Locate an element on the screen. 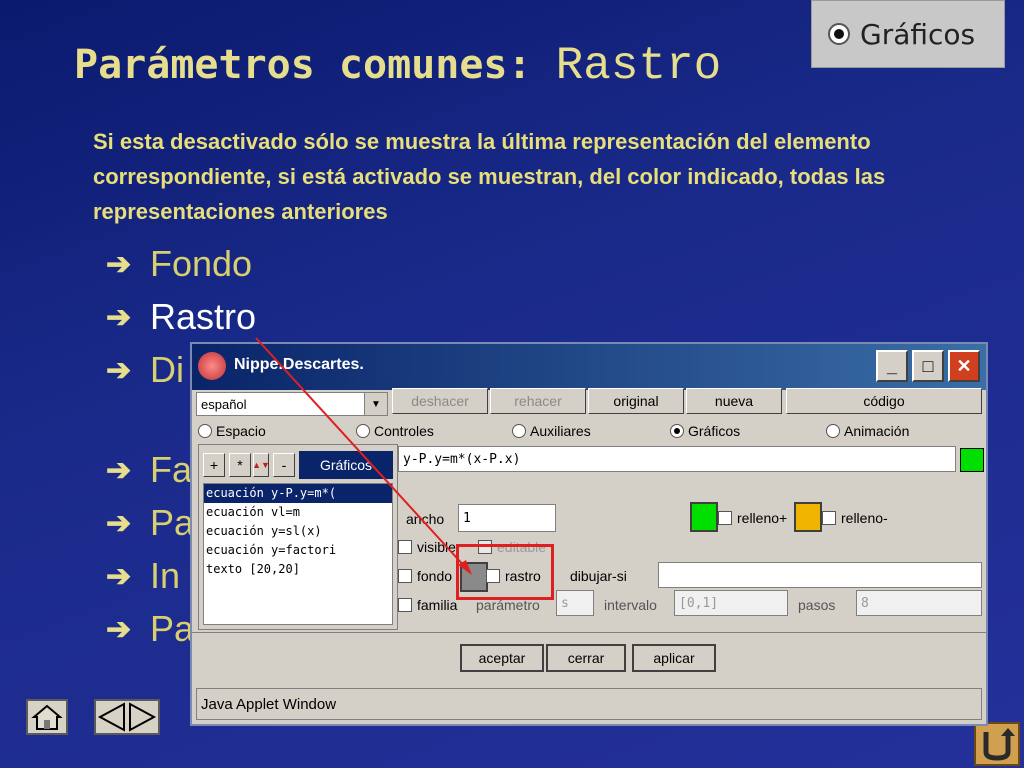 The height and width of the screenshot is (768, 1024). radio-animacion: Animación is located at coordinates (867, 431).